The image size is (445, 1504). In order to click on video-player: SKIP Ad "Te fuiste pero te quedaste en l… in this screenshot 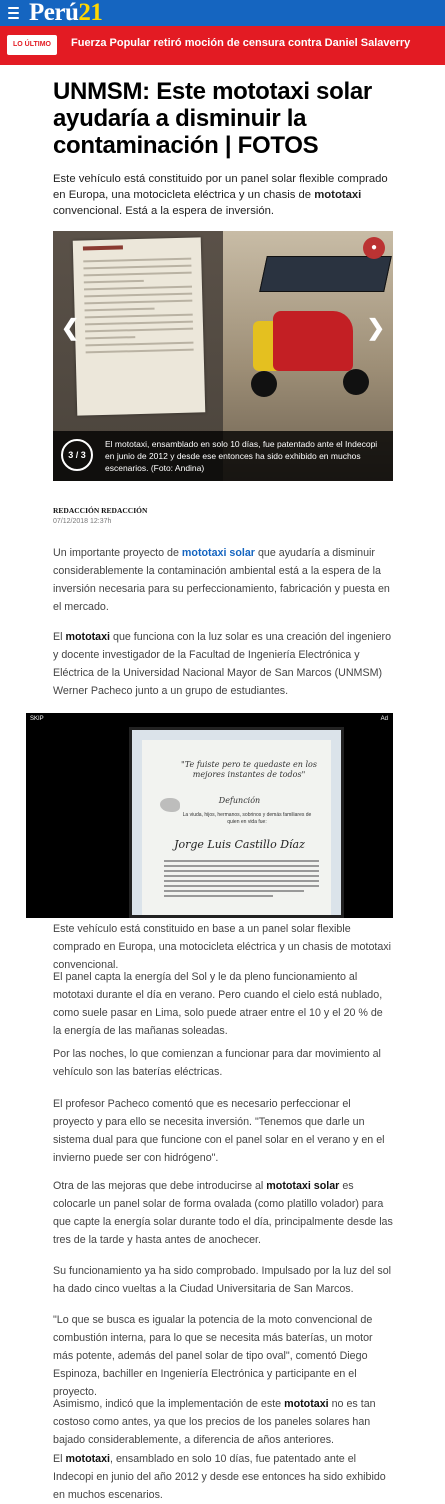, I will do `click(209, 815)`.